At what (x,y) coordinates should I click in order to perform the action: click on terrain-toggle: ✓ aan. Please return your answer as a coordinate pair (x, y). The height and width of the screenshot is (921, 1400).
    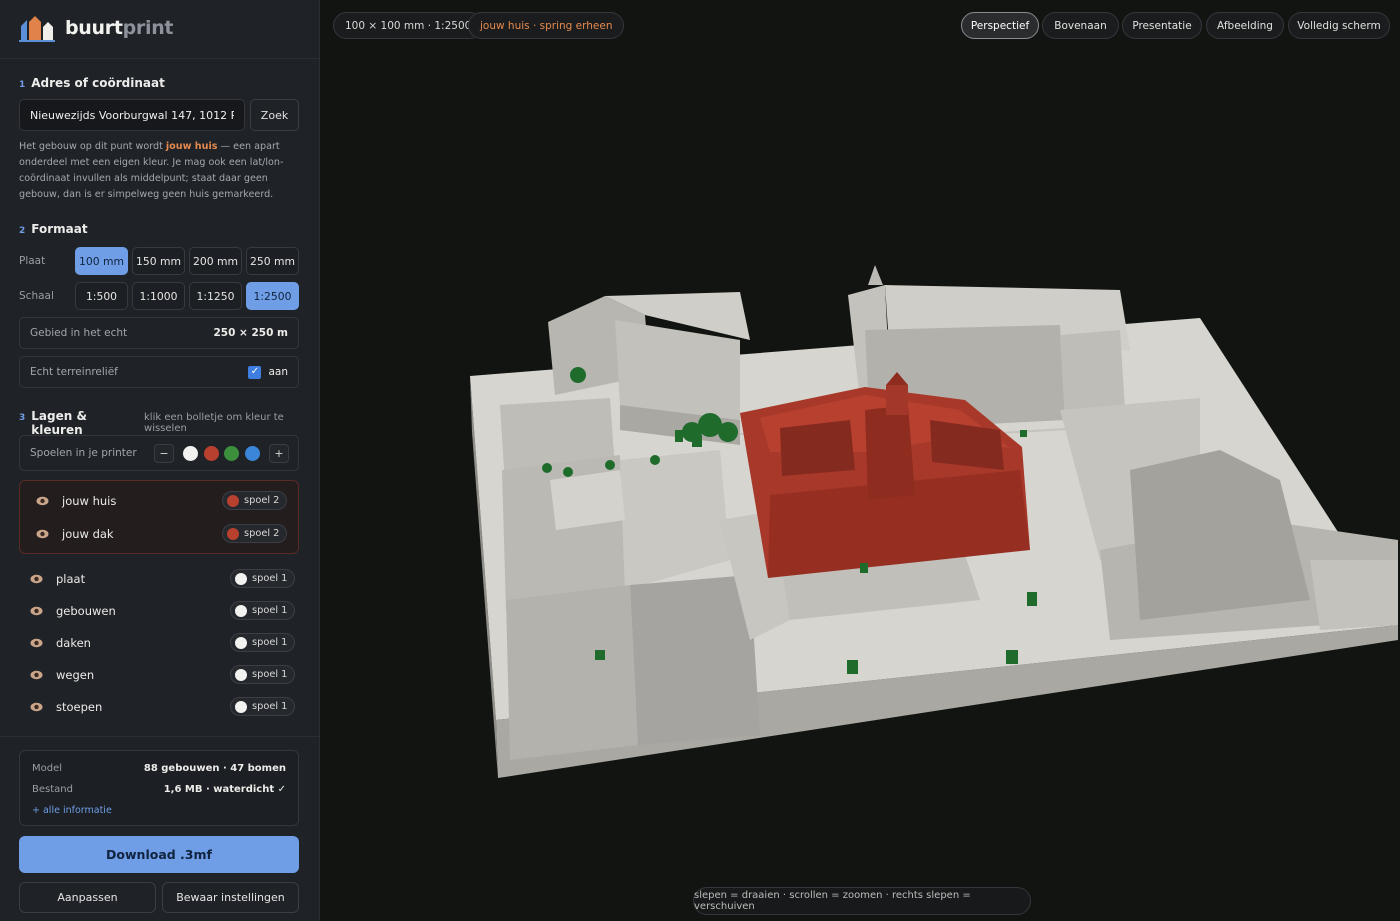
    Looking at the image, I should click on (268, 372).